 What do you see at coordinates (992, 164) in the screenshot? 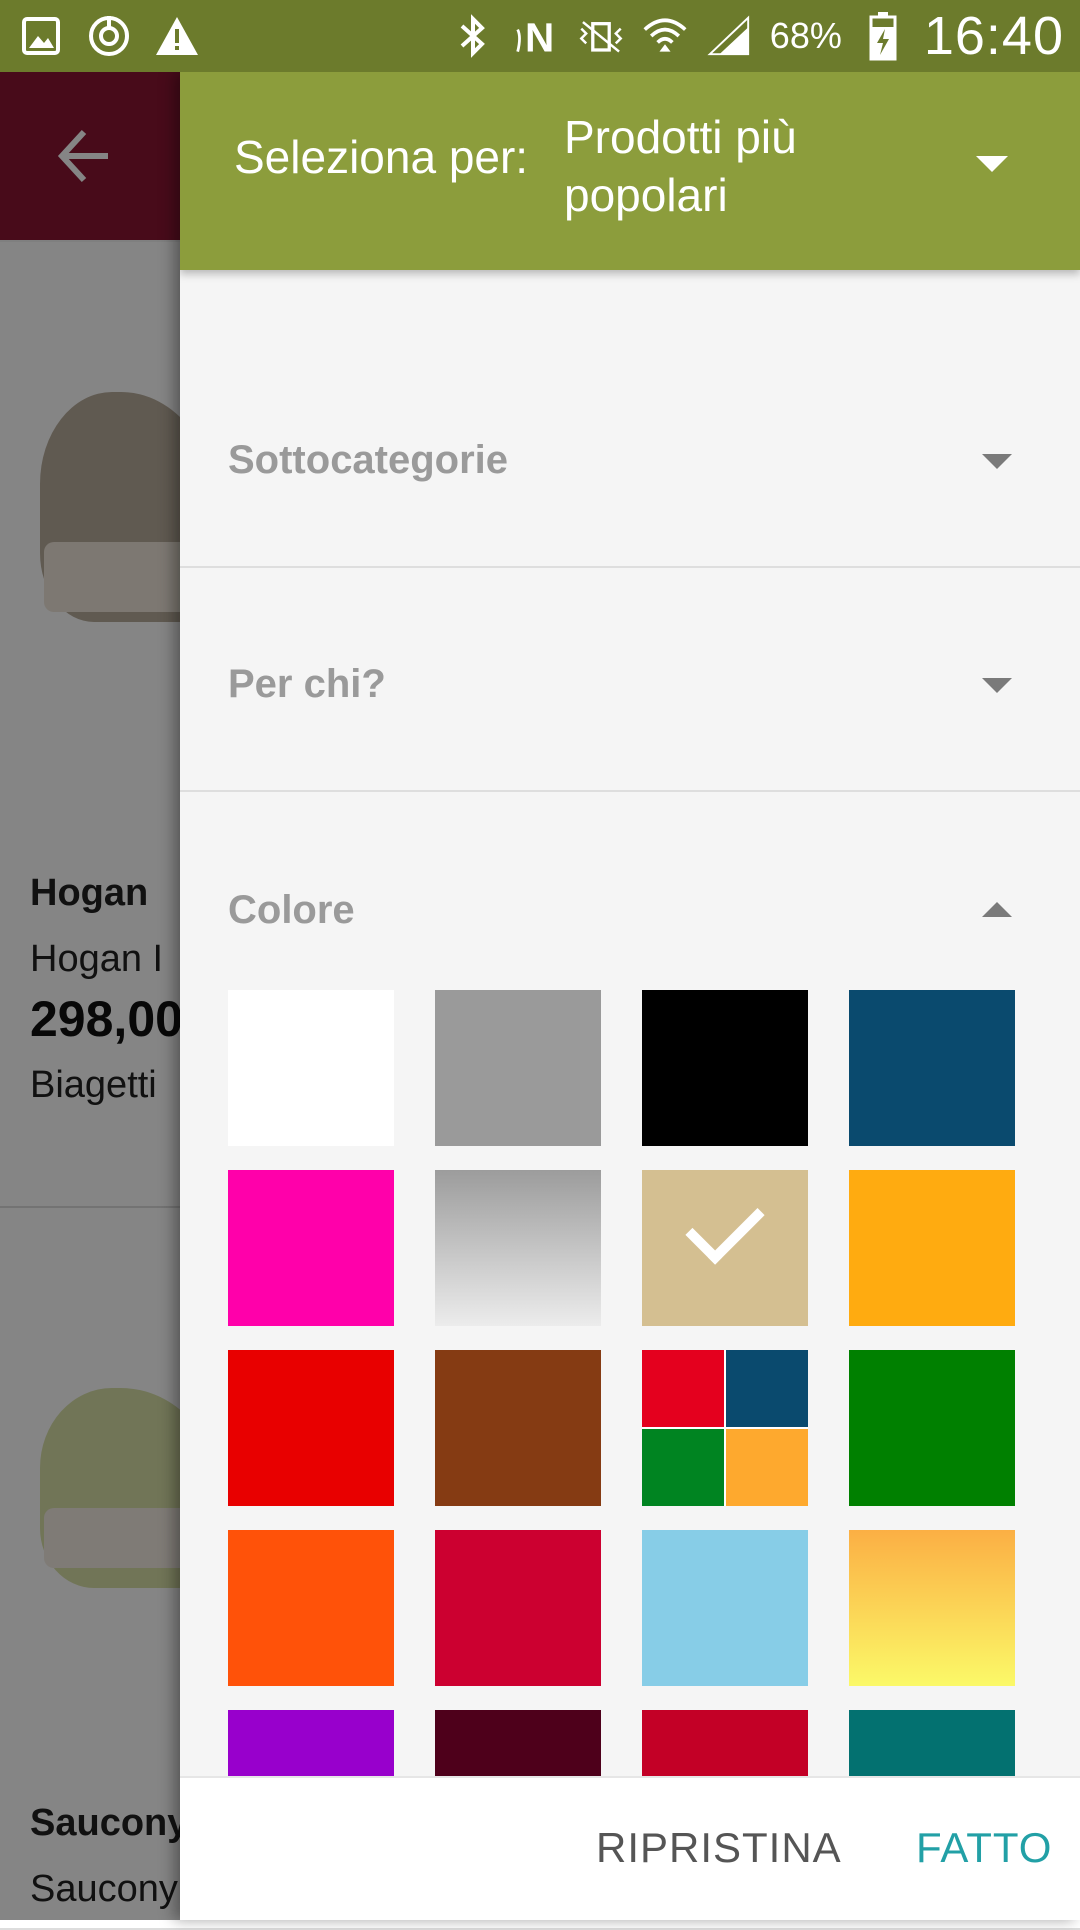
I see `sort-dropdown-icon` at bounding box center [992, 164].